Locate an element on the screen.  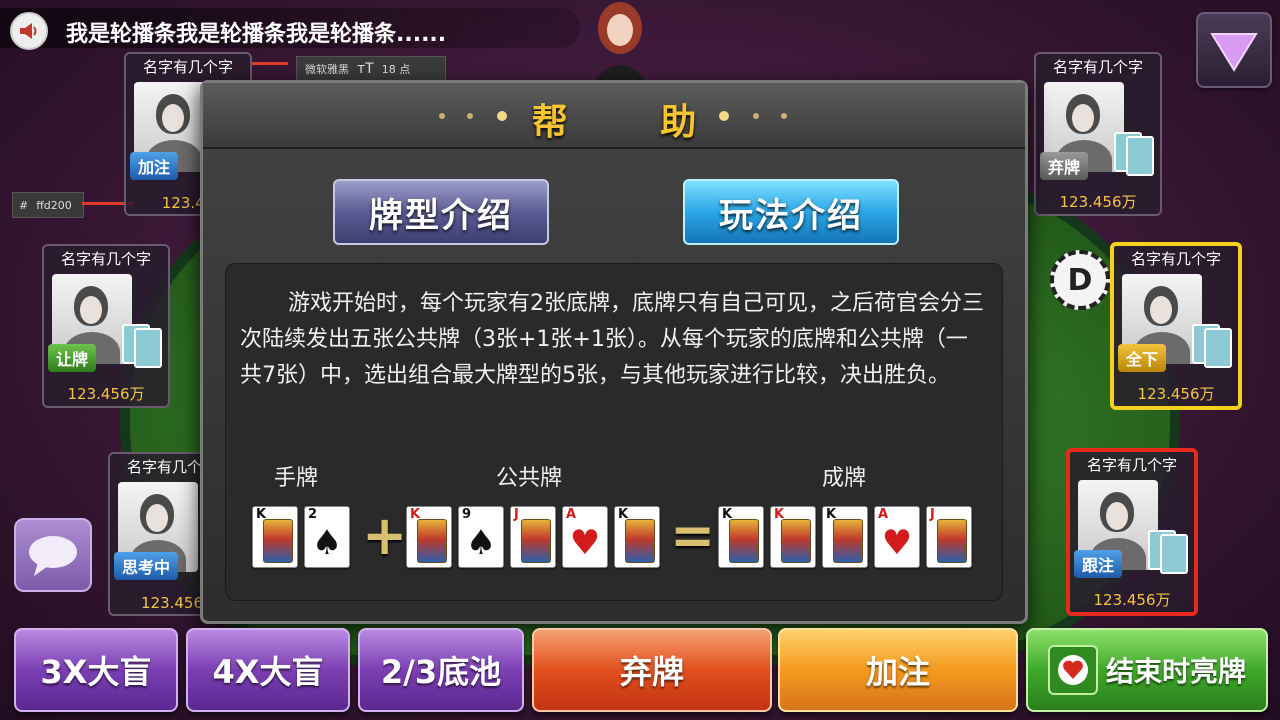
player-status: 加注 is located at coordinates (154, 166).